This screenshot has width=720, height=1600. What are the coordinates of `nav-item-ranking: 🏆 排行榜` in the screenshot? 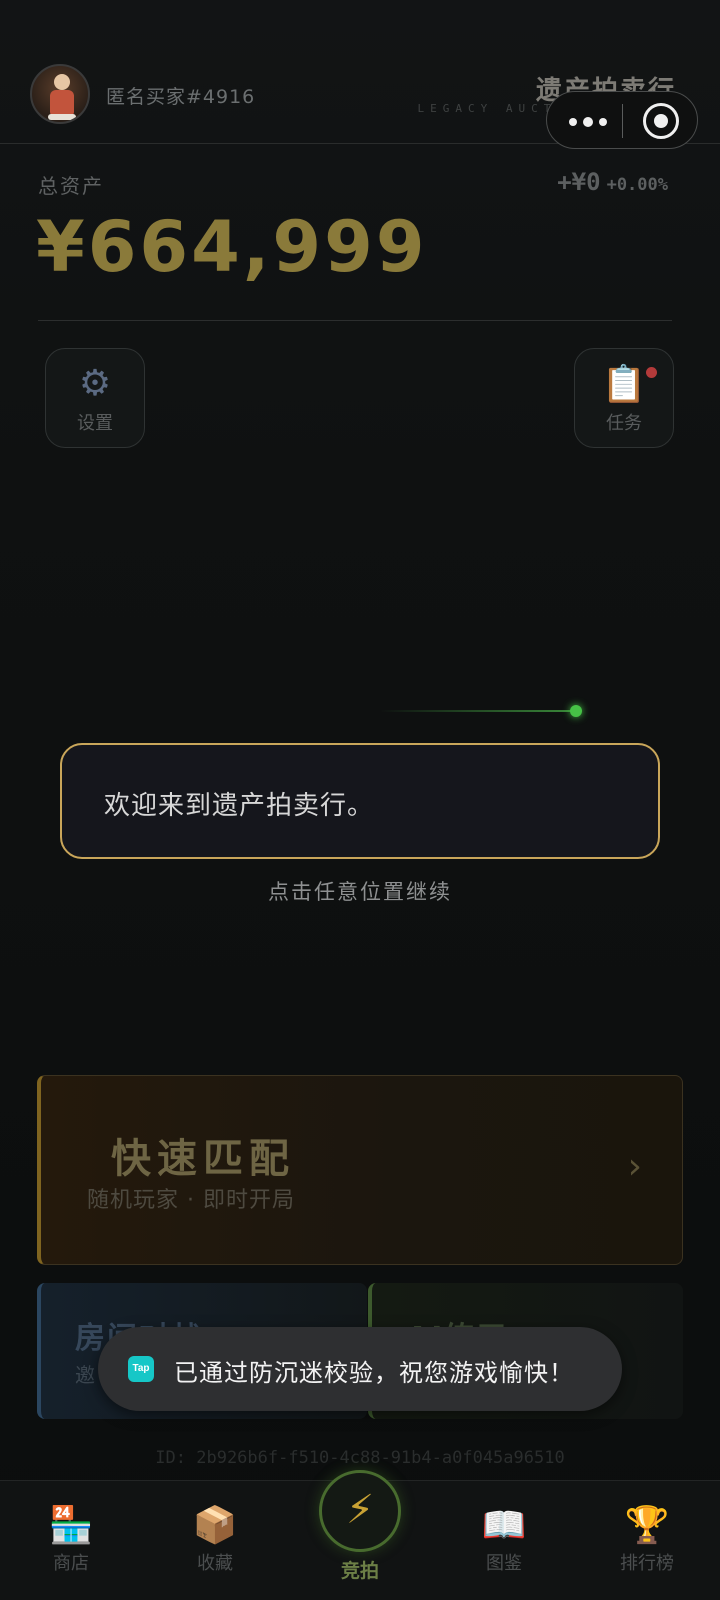 It's located at (647, 1540).